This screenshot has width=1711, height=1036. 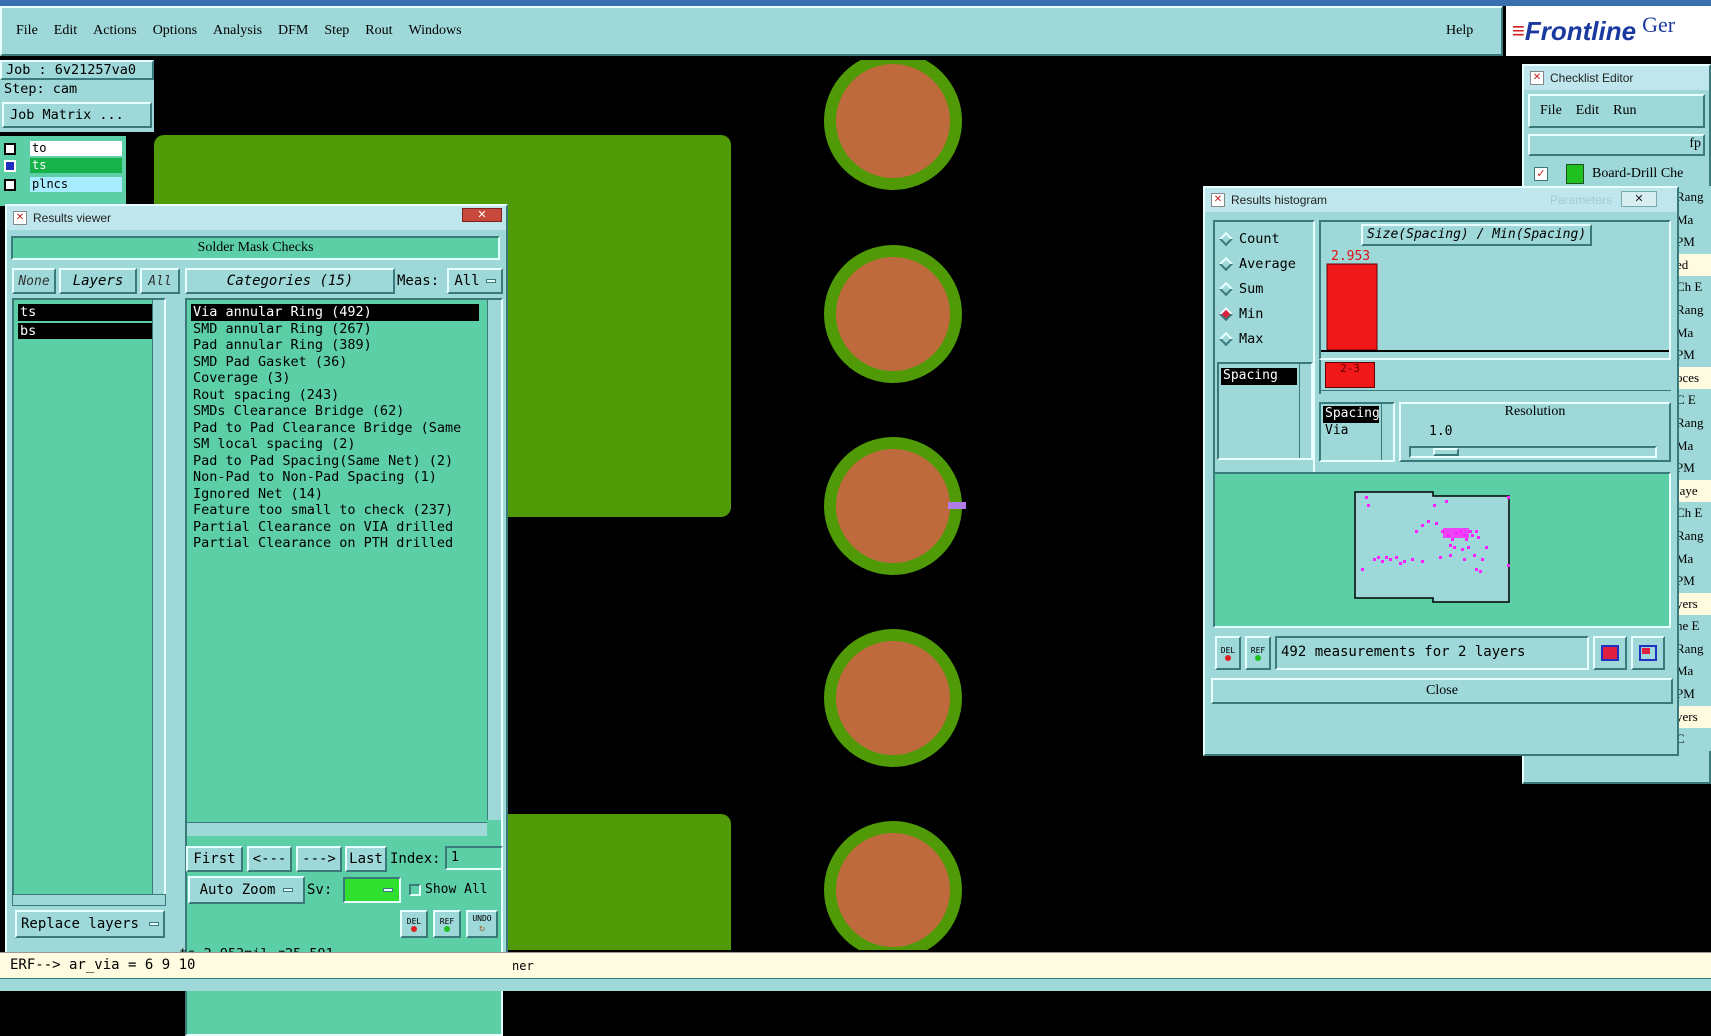 What do you see at coordinates (335, 527) in the screenshot?
I see `category-item: Partial Clearance on VIA drilled` at bounding box center [335, 527].